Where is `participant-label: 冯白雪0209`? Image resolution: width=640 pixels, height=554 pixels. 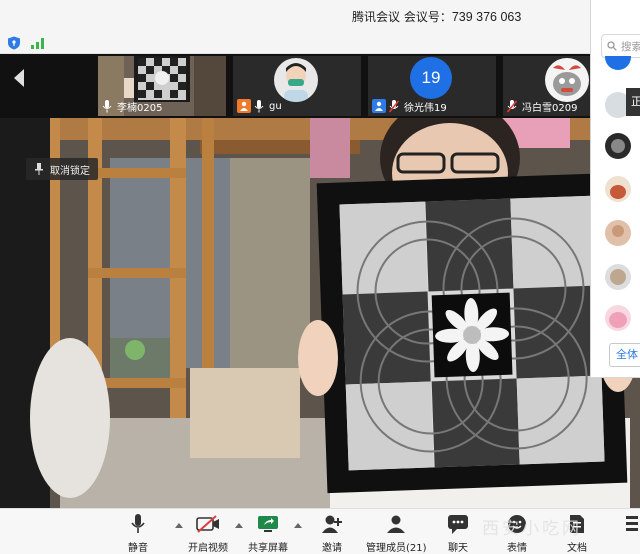
participant-label: 冯白雪0209 is located at coordinates (542, 106).